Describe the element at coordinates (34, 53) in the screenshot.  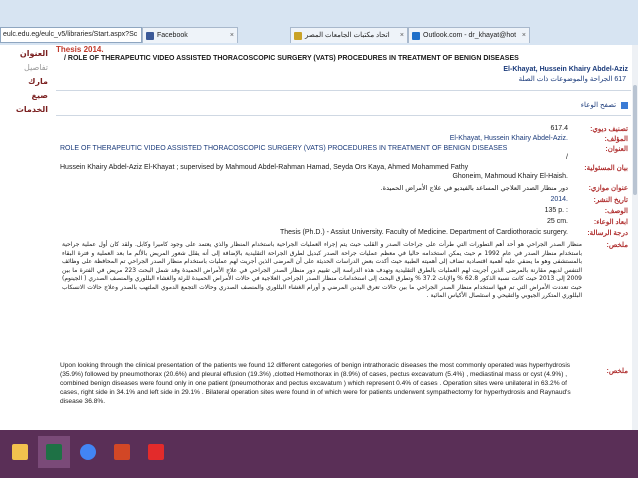
I see `nav-item-title: العنوان` at that location.